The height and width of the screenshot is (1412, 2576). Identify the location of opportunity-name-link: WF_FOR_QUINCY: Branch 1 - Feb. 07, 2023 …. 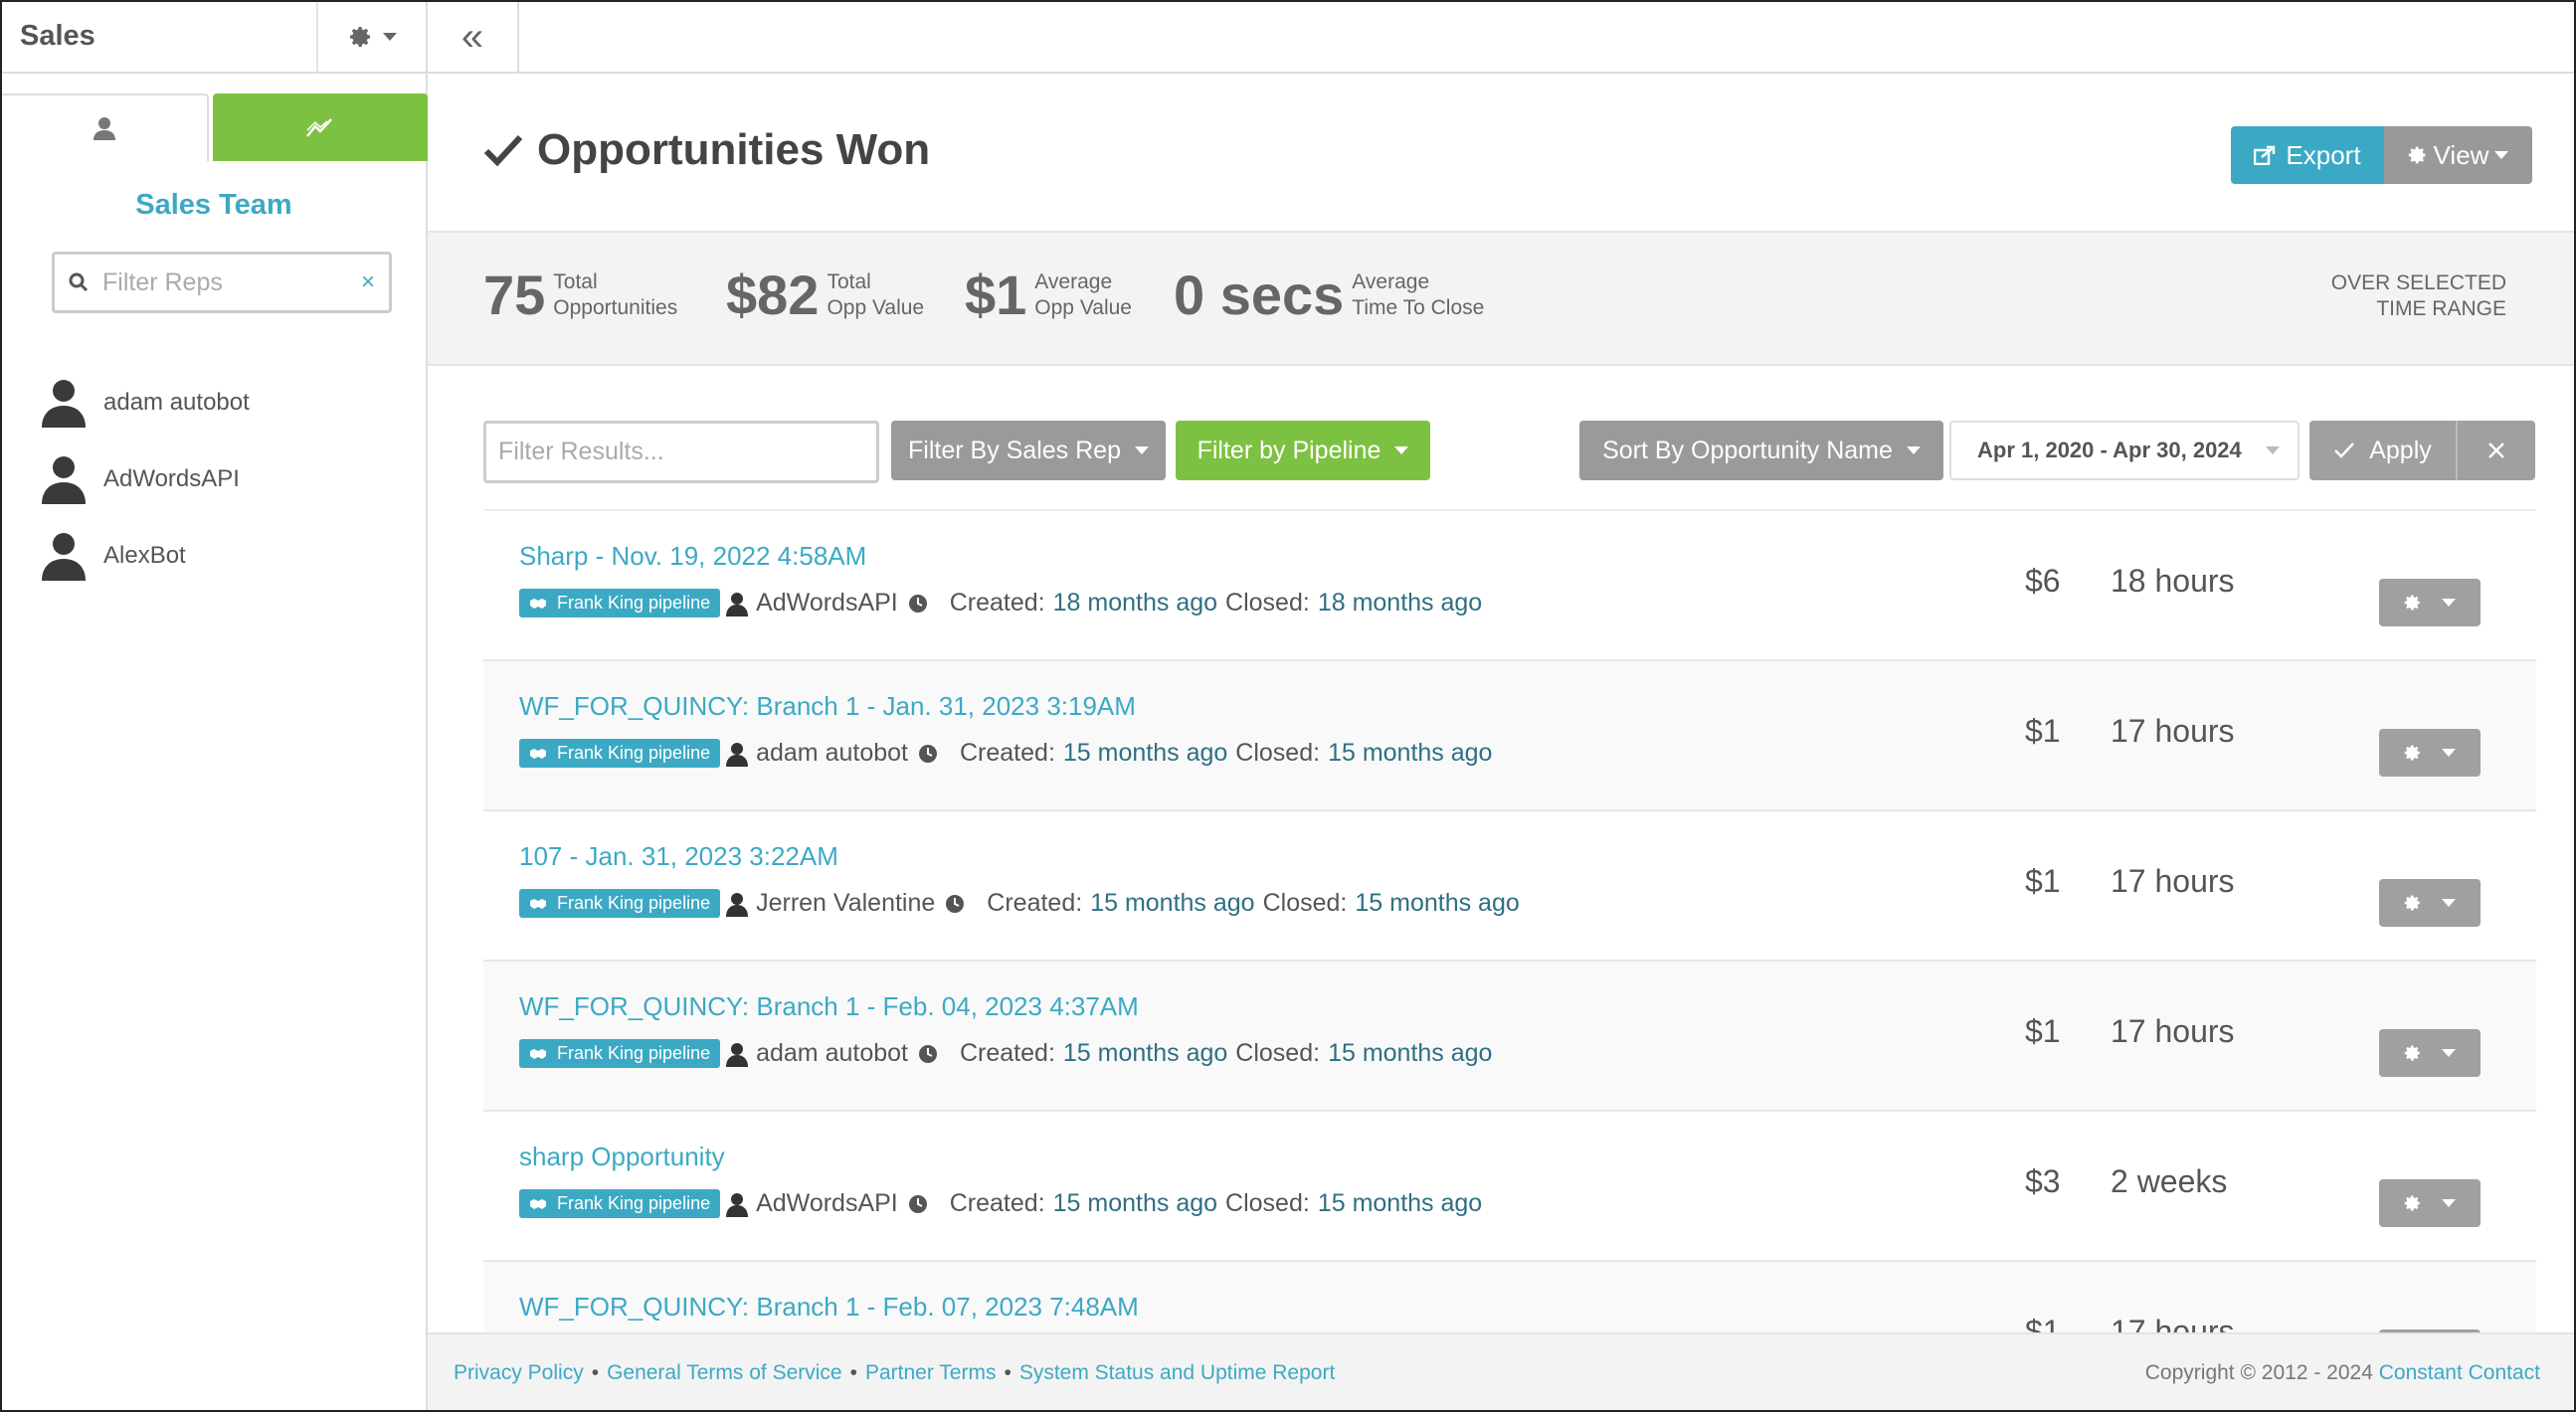
(829, 1307).